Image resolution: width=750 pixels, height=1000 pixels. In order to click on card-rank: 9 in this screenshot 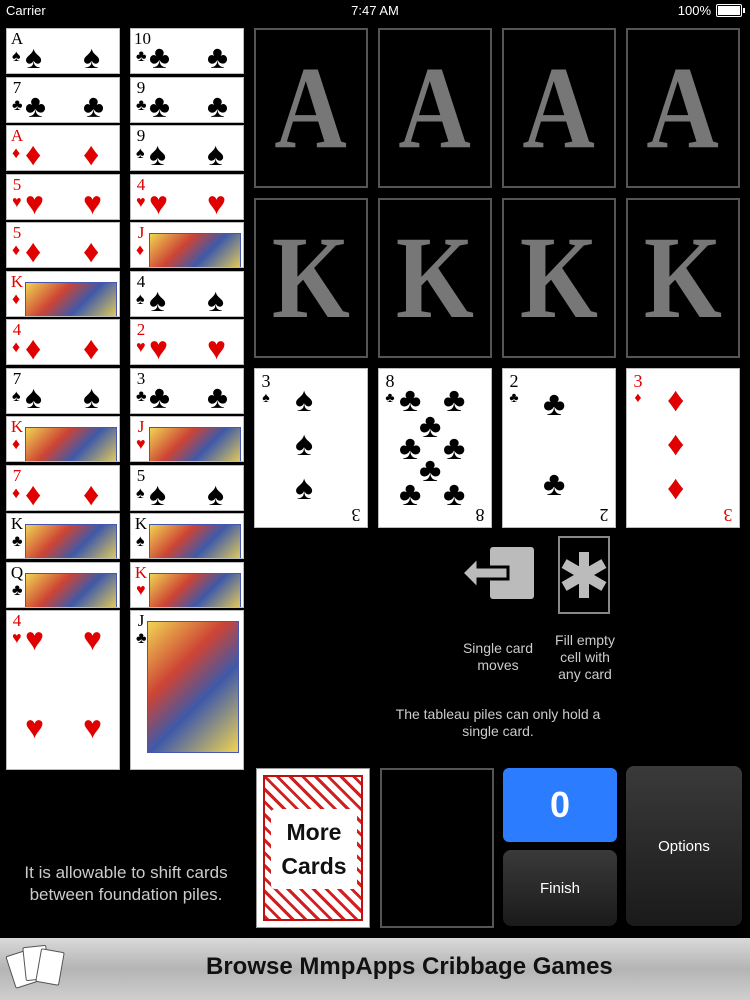, I will do `click(141, 87)`.